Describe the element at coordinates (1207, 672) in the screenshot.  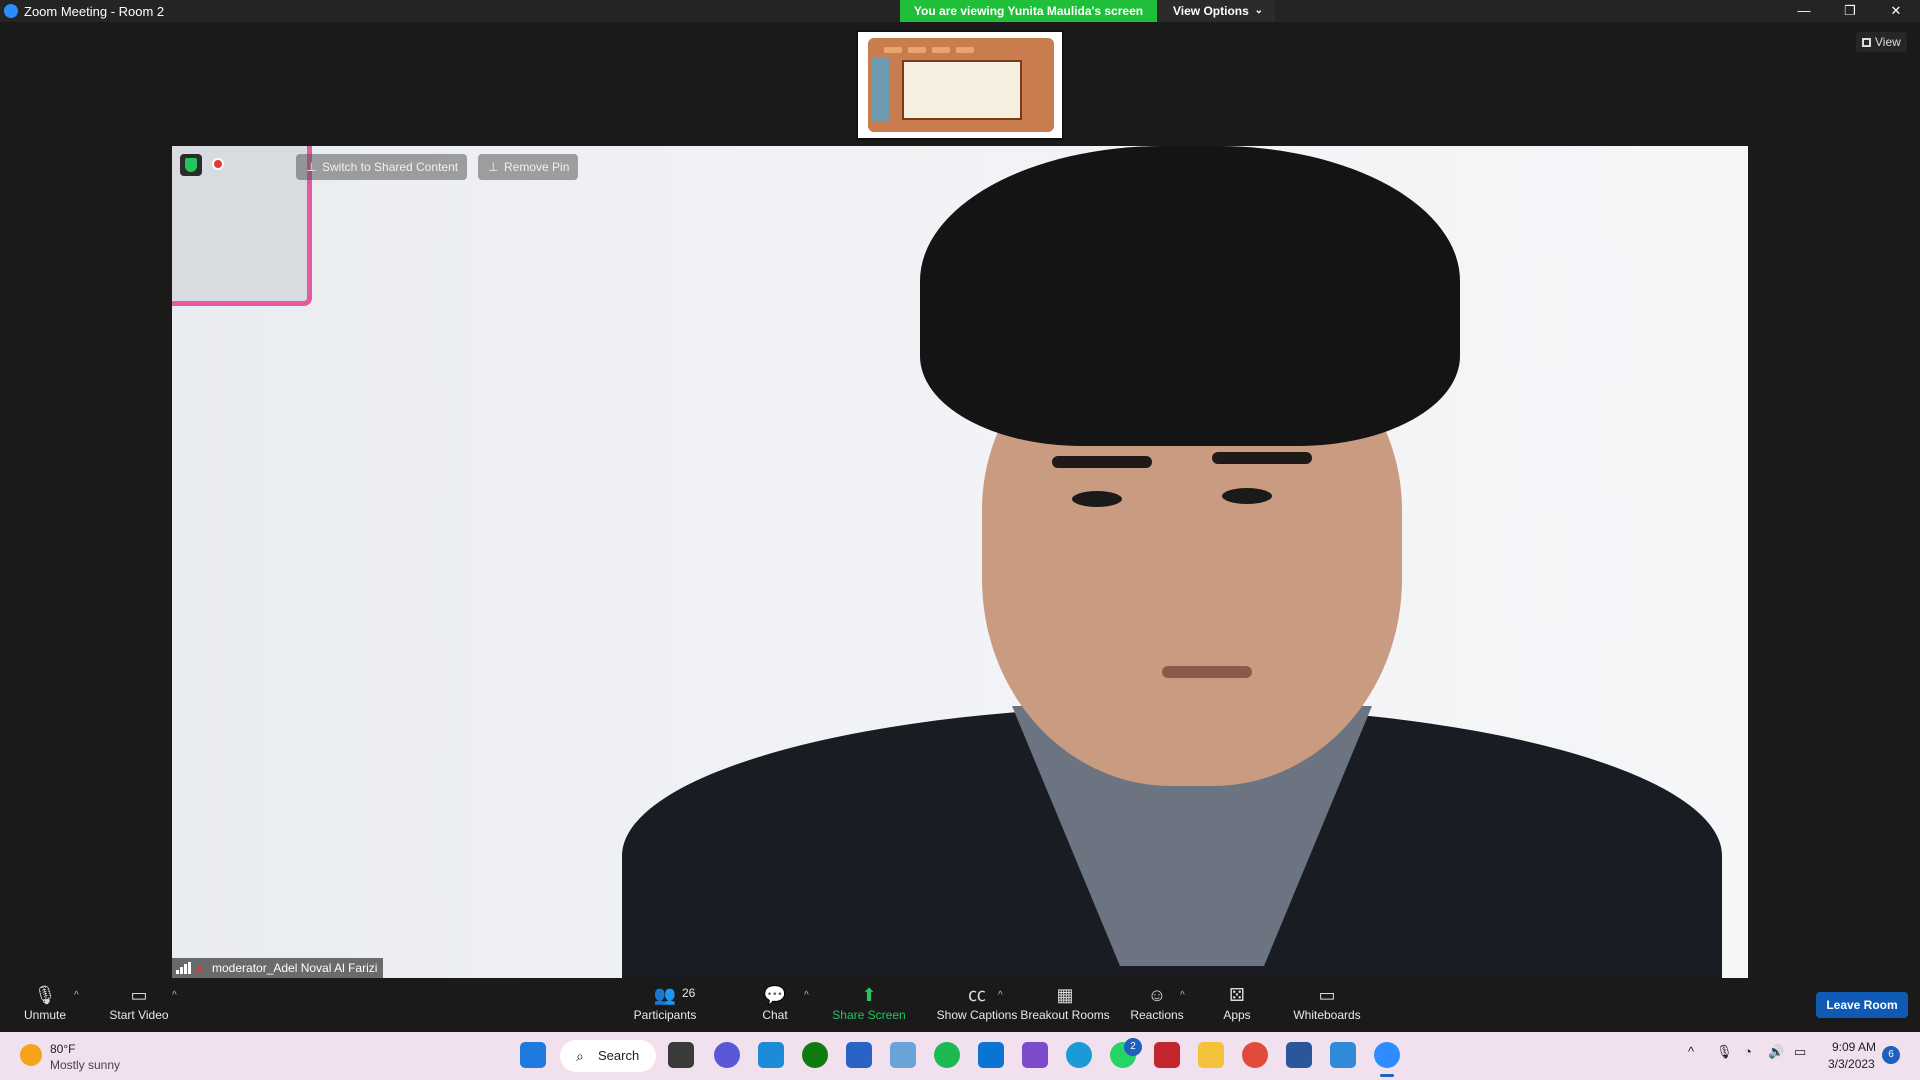
I see `participant-mouth` at that location.